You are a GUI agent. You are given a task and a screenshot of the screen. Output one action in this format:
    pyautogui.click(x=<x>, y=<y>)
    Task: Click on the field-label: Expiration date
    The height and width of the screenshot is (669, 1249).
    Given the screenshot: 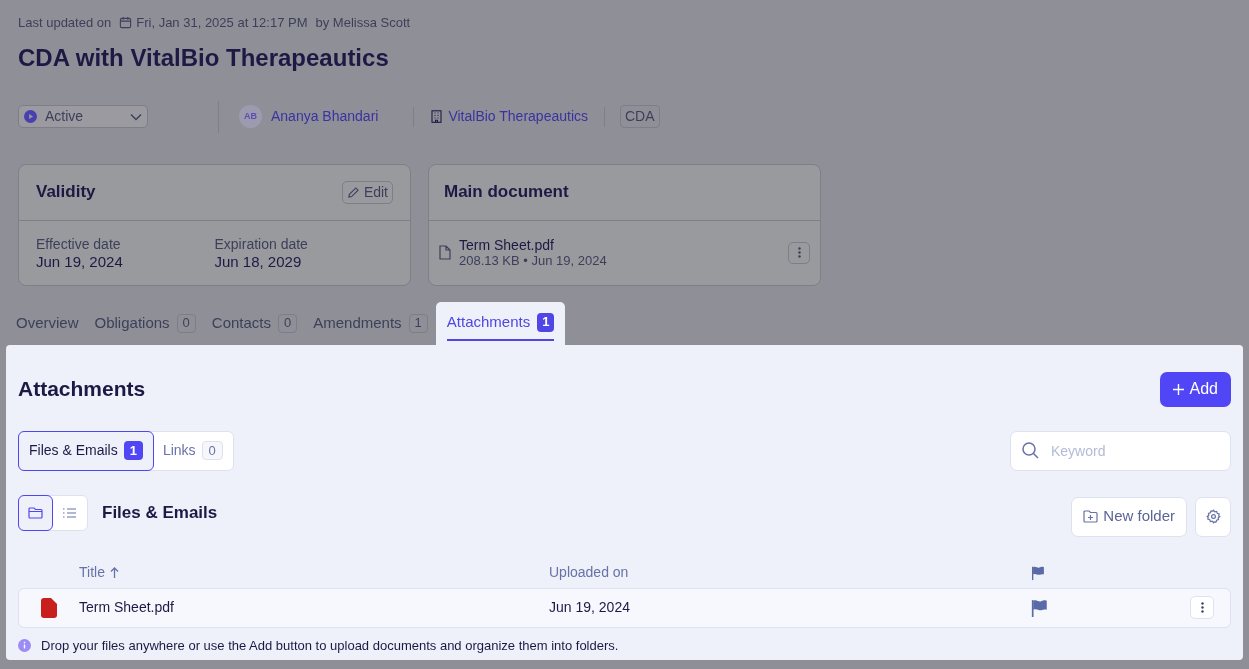 What is the action you would take?
    pyautogui.click(x=261, y=243)
    